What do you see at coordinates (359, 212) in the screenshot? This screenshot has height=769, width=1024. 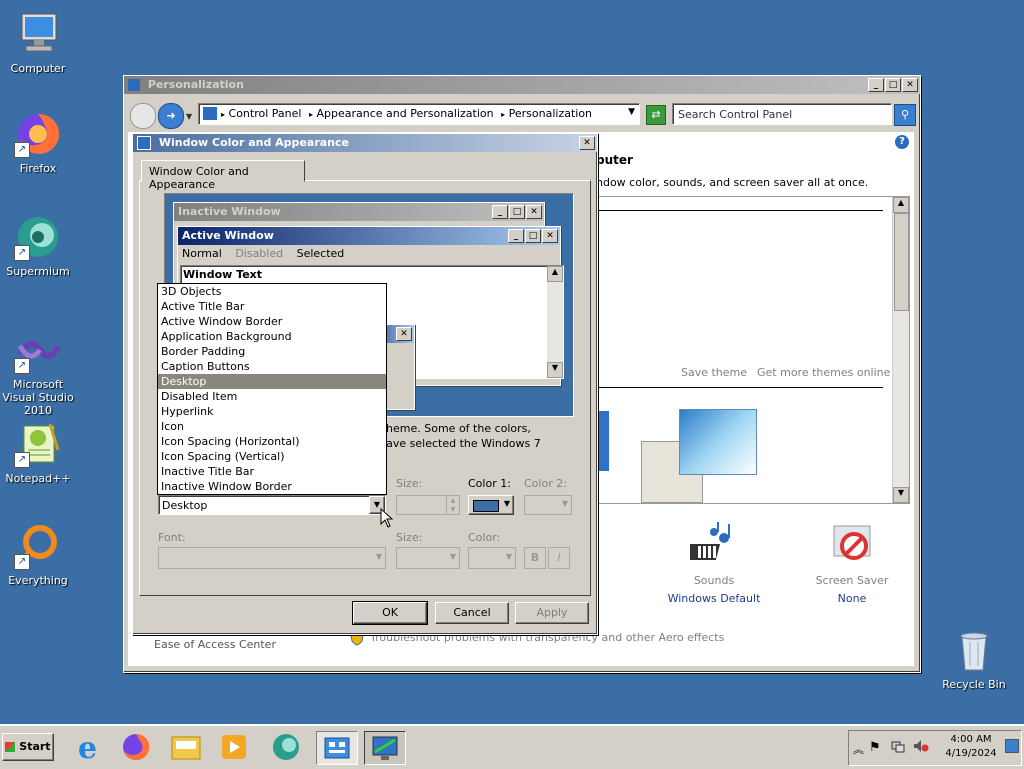 I see `preview-inactive-titlebar: Inactive Window _ □ ✕` at bounding box center [359, 212].